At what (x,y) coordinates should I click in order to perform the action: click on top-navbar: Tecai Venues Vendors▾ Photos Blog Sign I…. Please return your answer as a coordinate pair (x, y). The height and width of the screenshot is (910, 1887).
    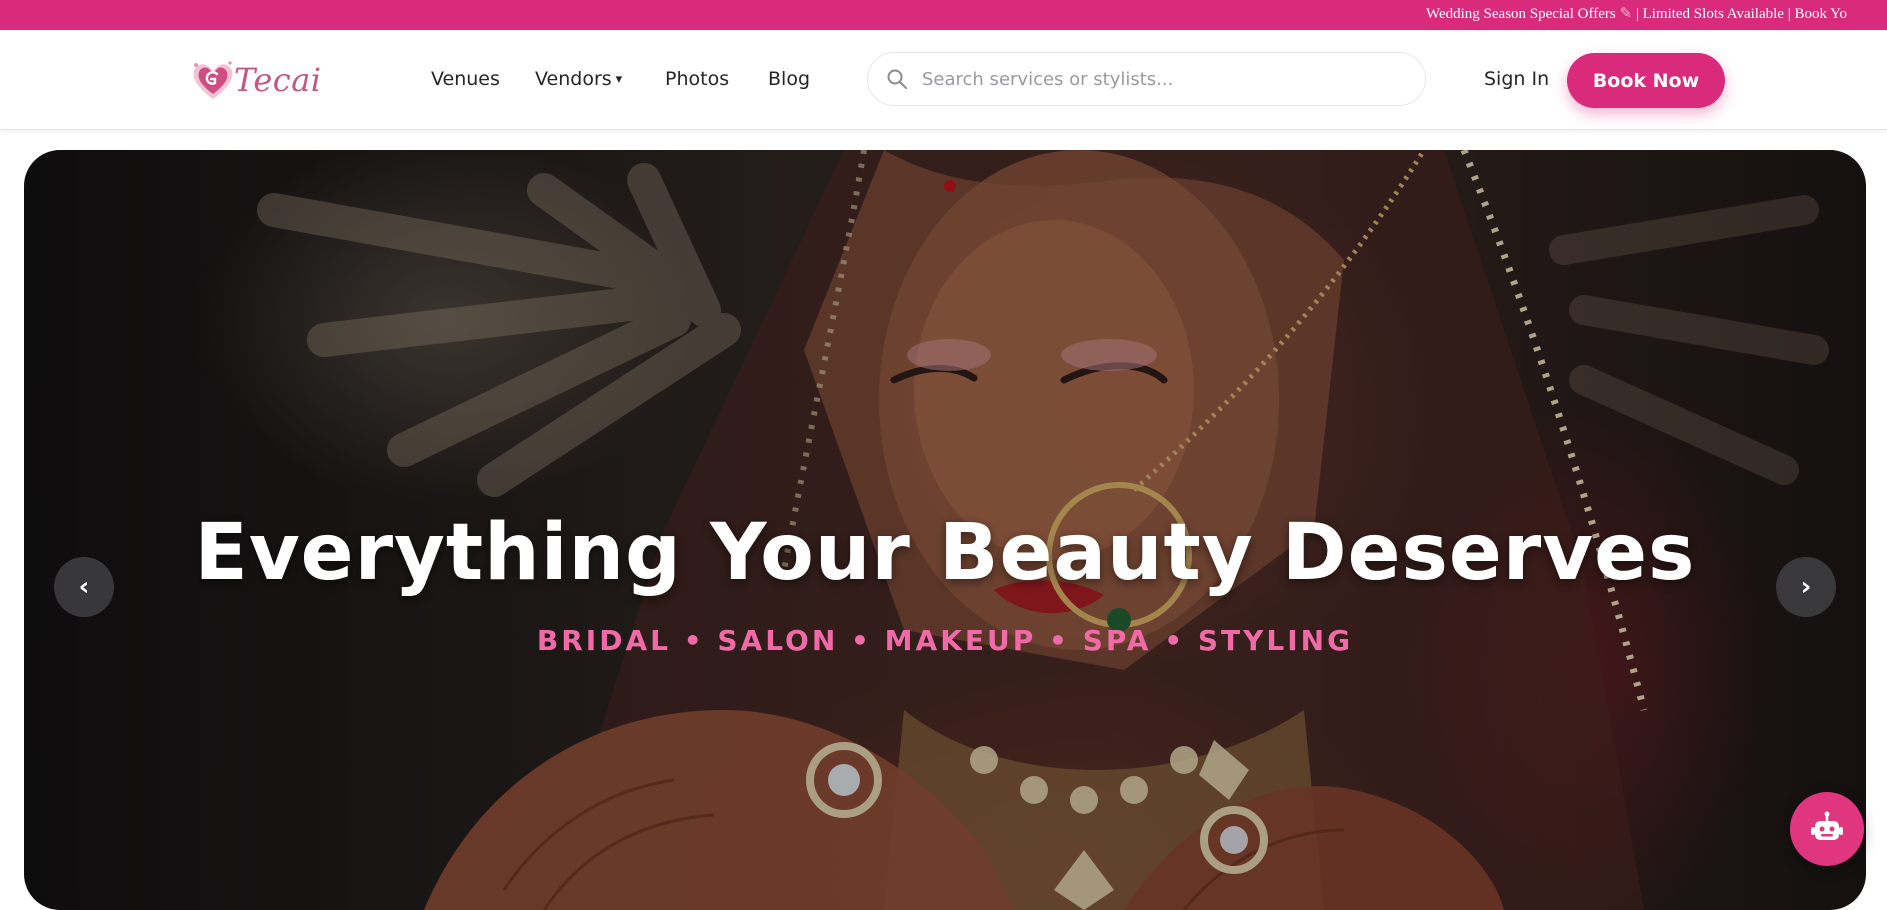
    Looking at the image, I should click on (943, 80).